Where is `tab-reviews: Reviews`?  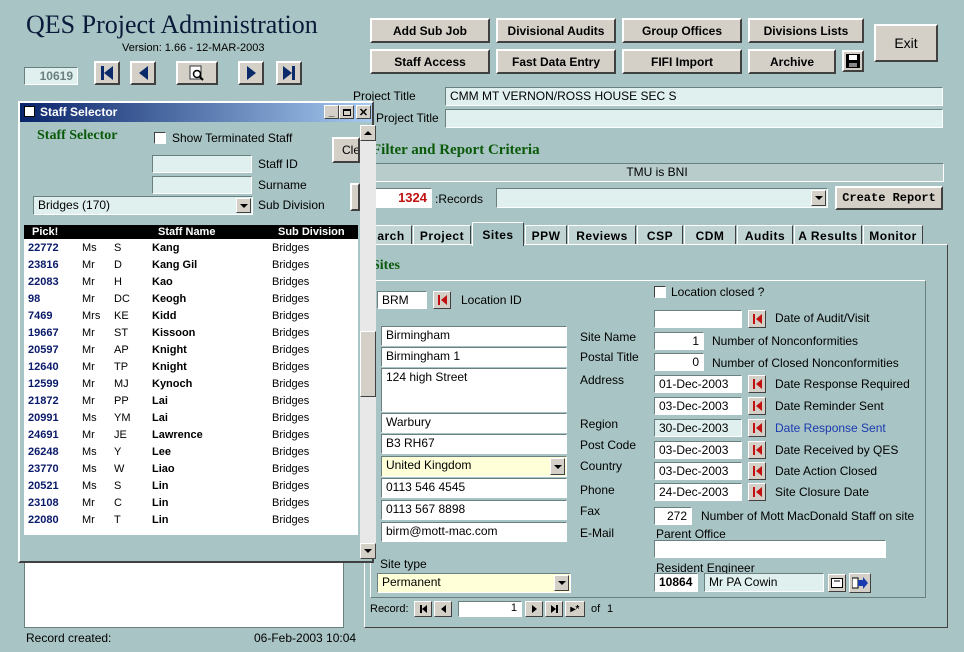 tab-reviews: Reviews is located at coordinates (602, 235).